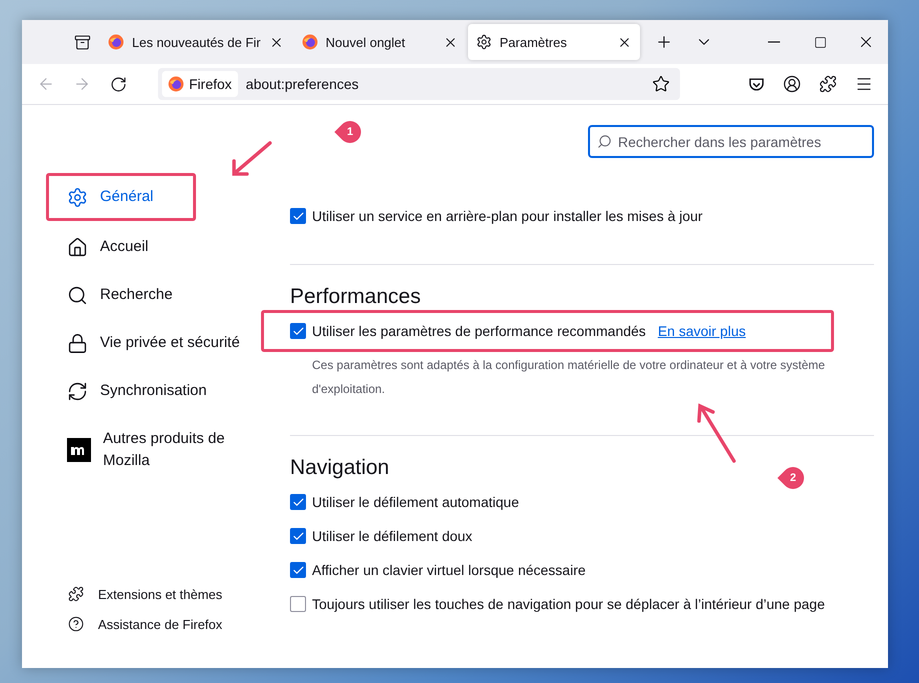  Describe the element at coordinates (507, 216) in the screenshot. I see `option-label: Utiliser un service en arrière-plan pour installer les mises à jour` at that location.